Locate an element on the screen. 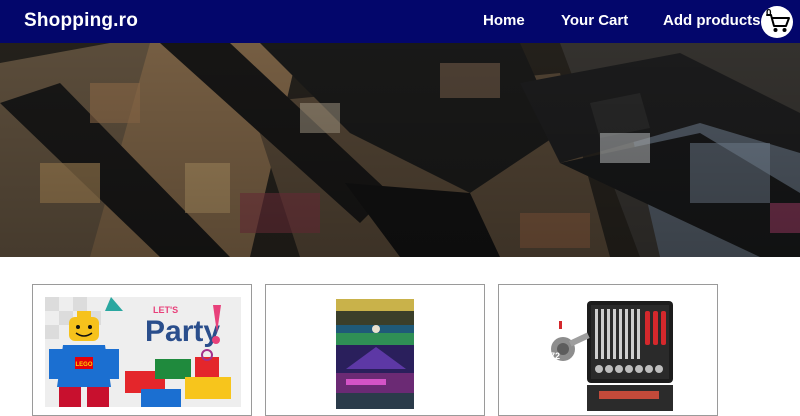  cart-button: 0 is located at coordinates (777, 22).